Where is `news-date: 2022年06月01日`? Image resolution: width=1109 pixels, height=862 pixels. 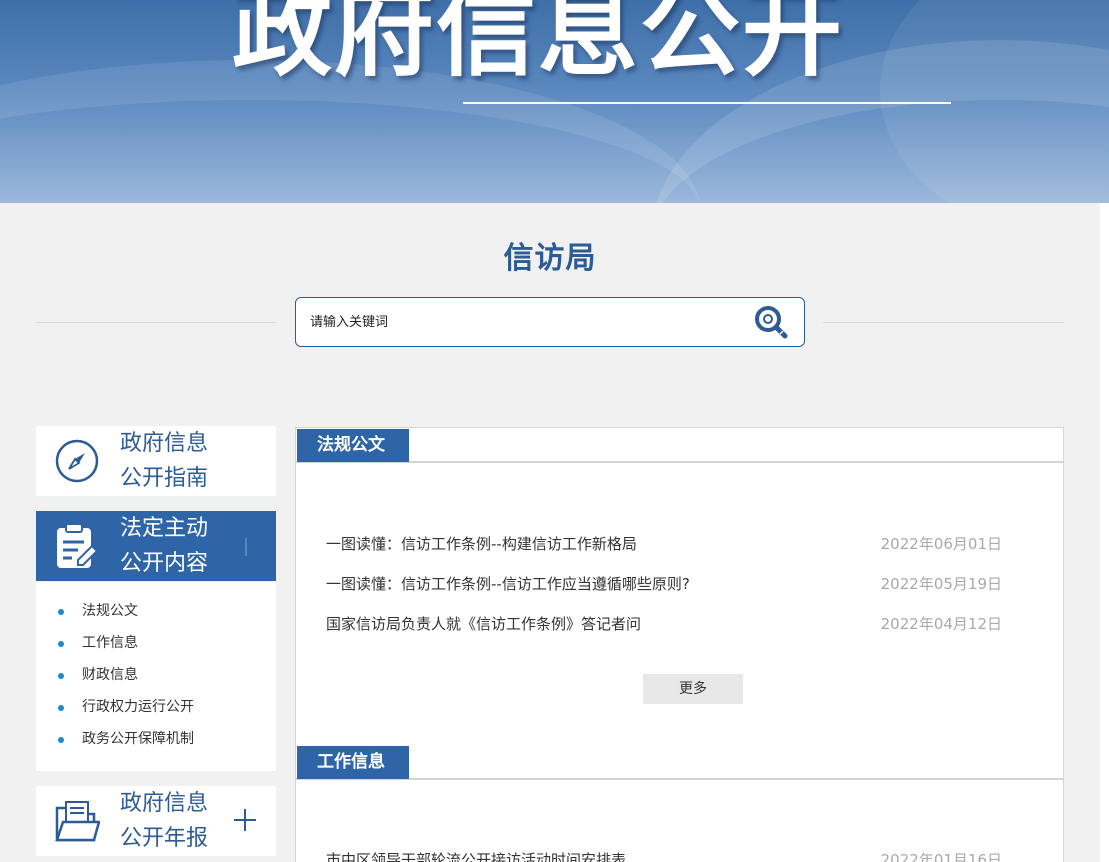
news-date: 2022年06月01日 is located at coordinates (941, 544).